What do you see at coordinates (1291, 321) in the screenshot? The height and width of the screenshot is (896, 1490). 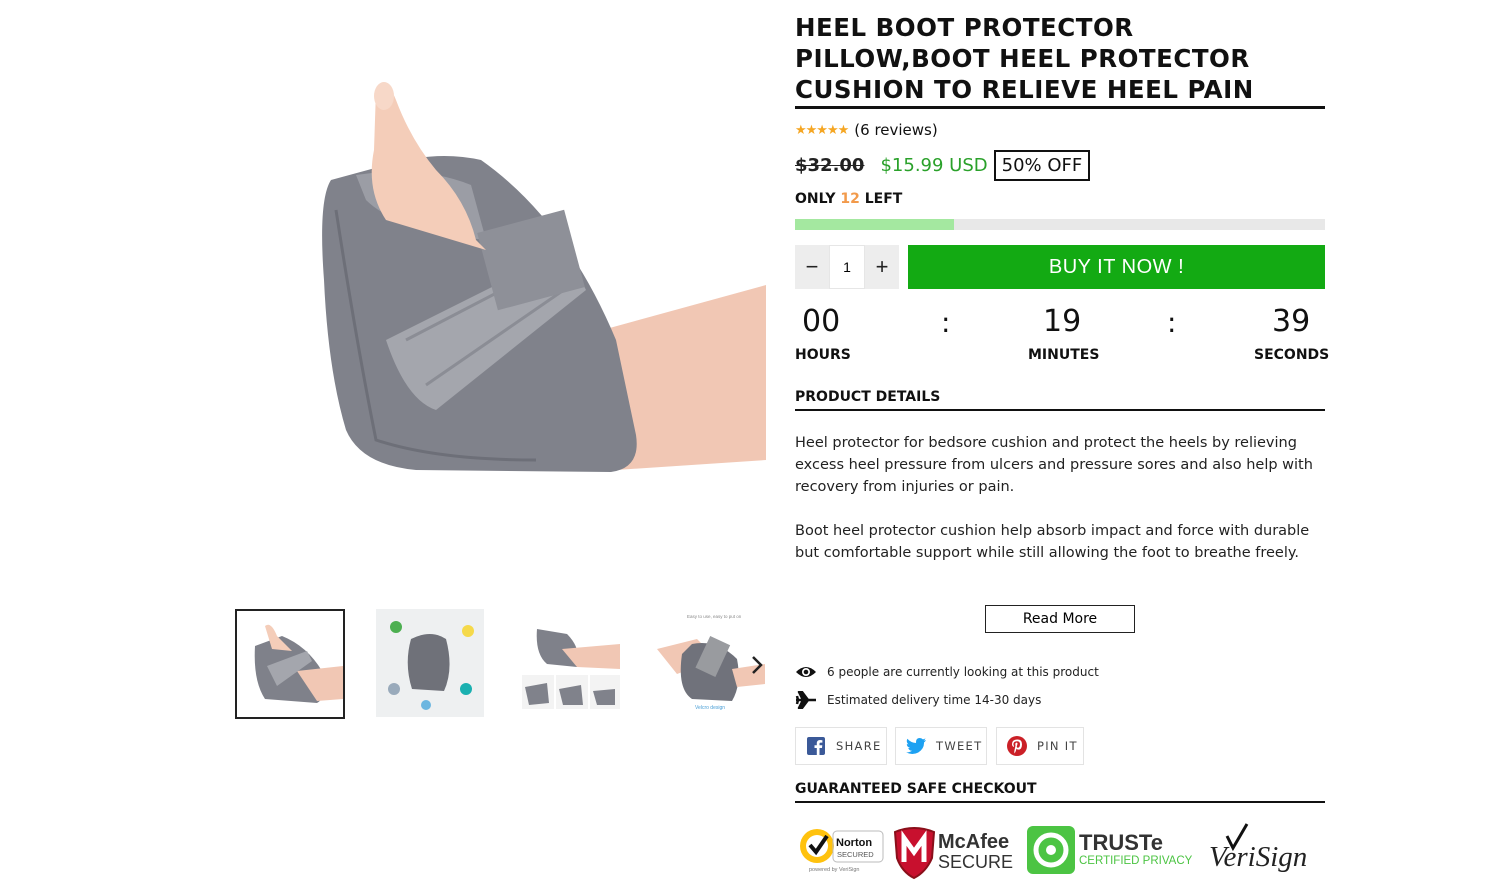 I see `timer-seconds: 39` at bounding box center [1291, 321].